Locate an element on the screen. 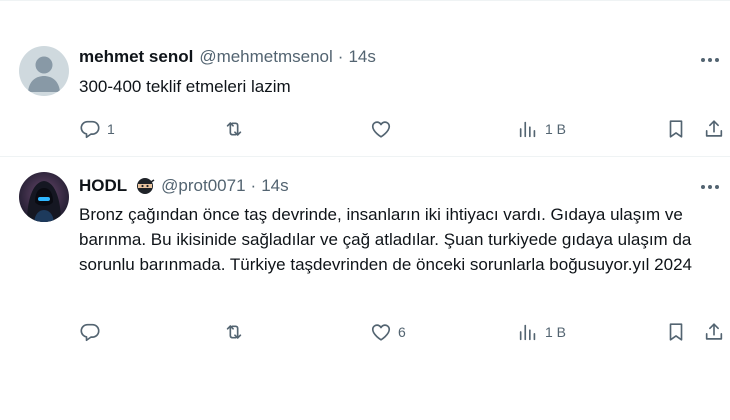  tweet-header: HODL @prot0071 · 14s is located at coordinates (184, 186).